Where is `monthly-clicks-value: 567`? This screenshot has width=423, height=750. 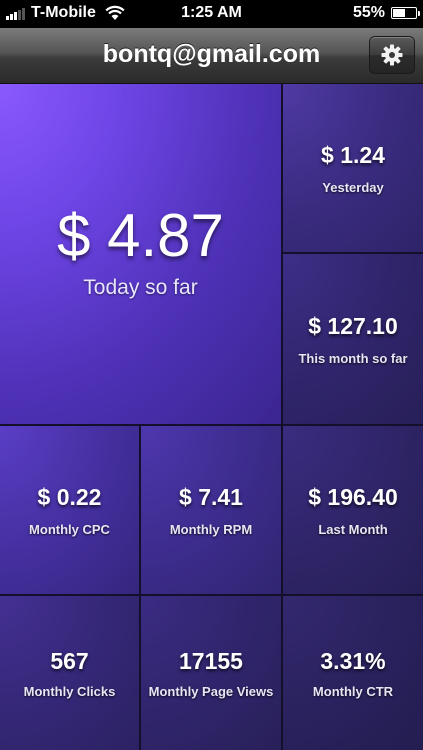
monthly-clicks-value: 567 is located at coordinates (69, 660).